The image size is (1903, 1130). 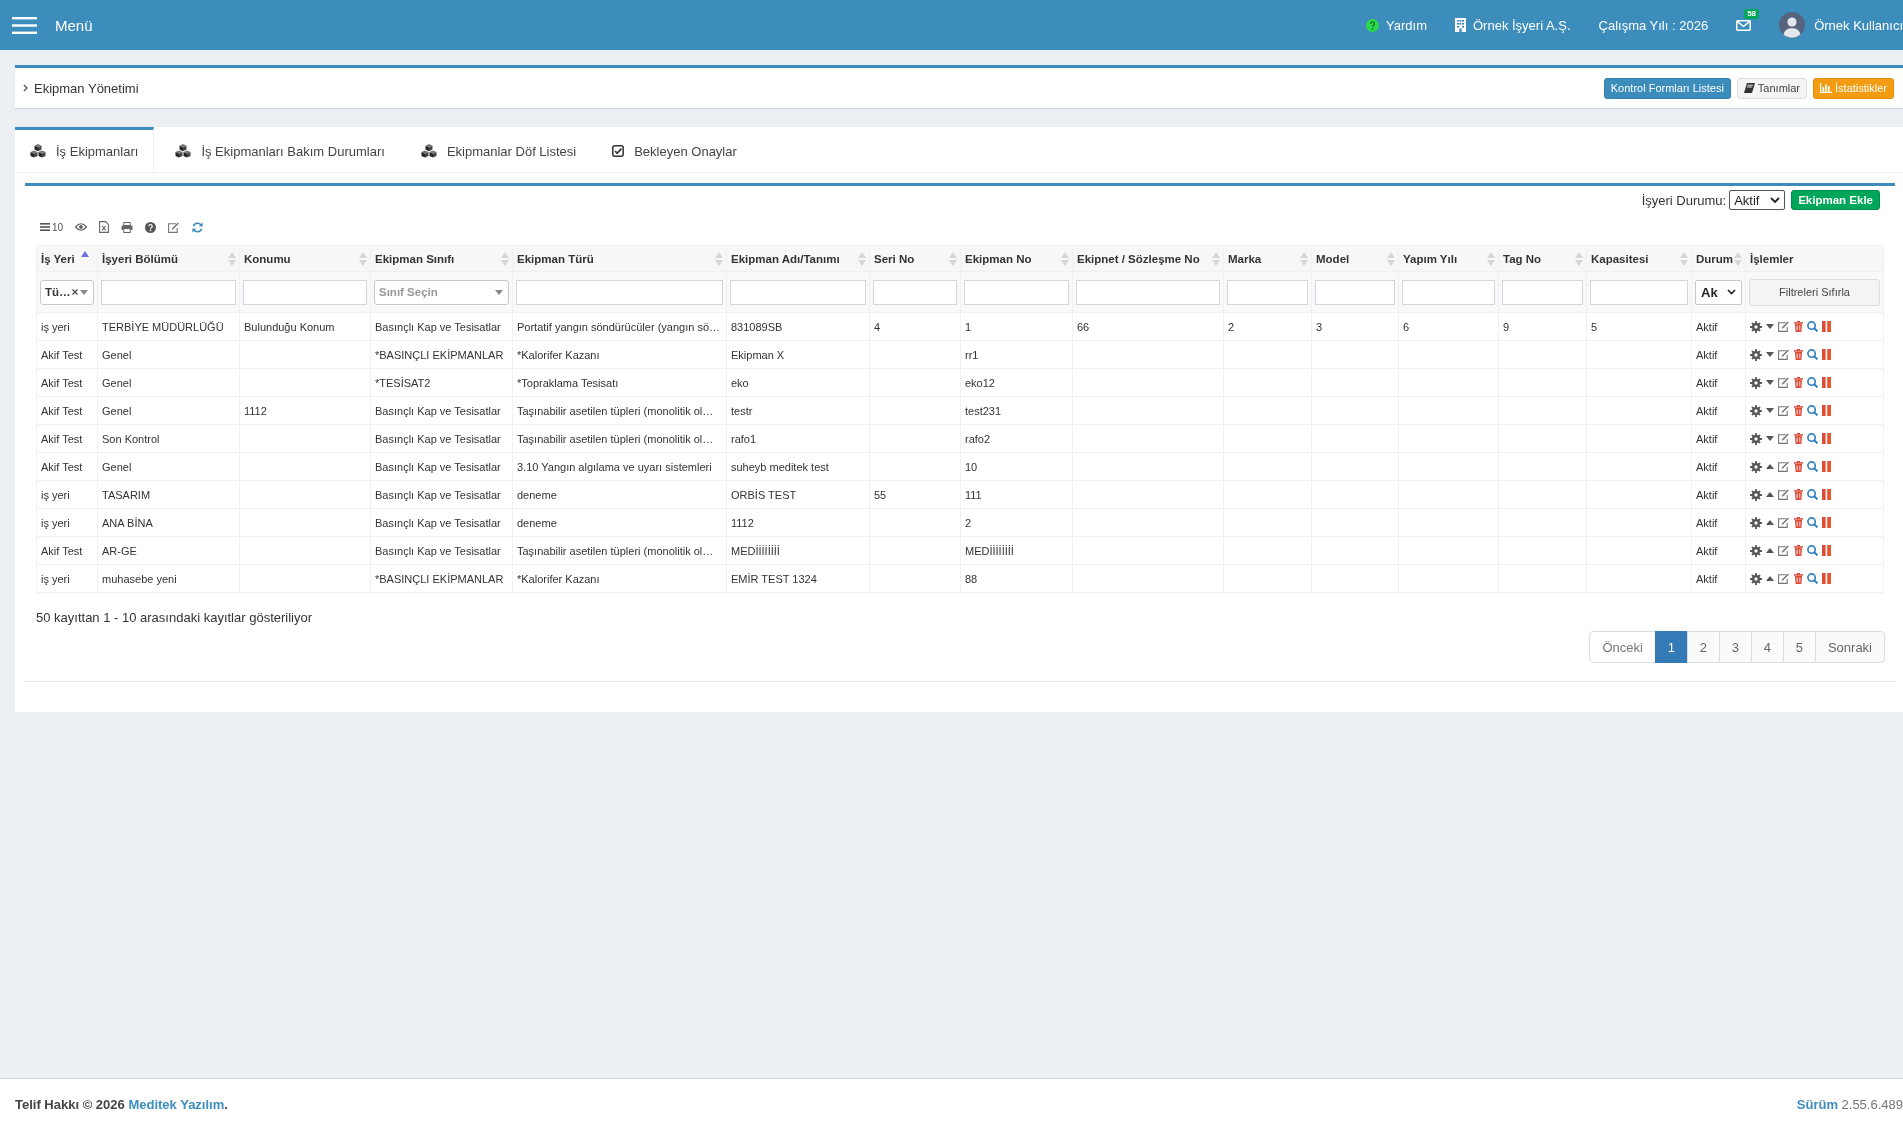 What do you see at coordinates (1735, 647) in the screenshot?
I see `page-button: 3` at bounding box center [1735, 647].